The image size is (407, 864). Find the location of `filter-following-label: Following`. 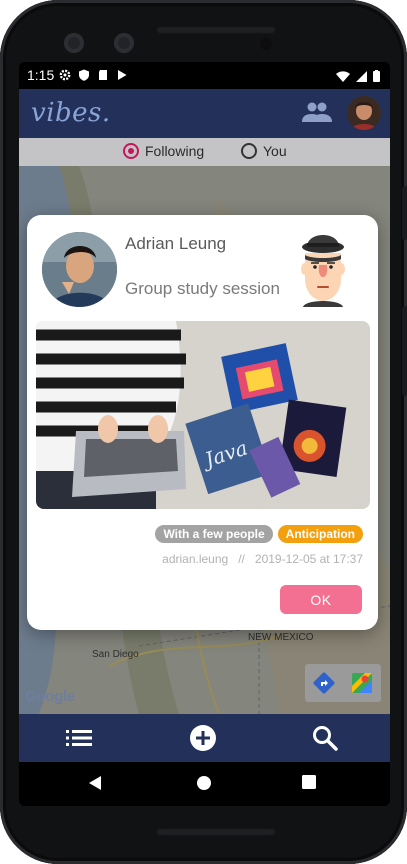

filter-following-label: Following is located at coordinates (175, 151).